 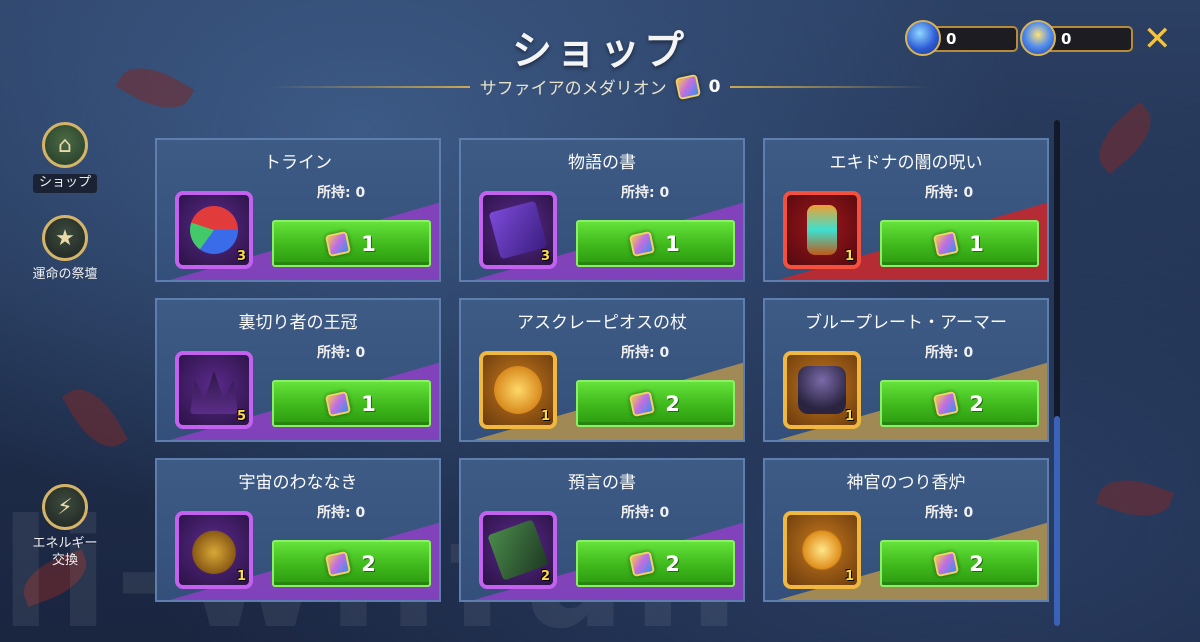 I want to click on sidebar-item-label: ショップ, so click(x=64, y=183).